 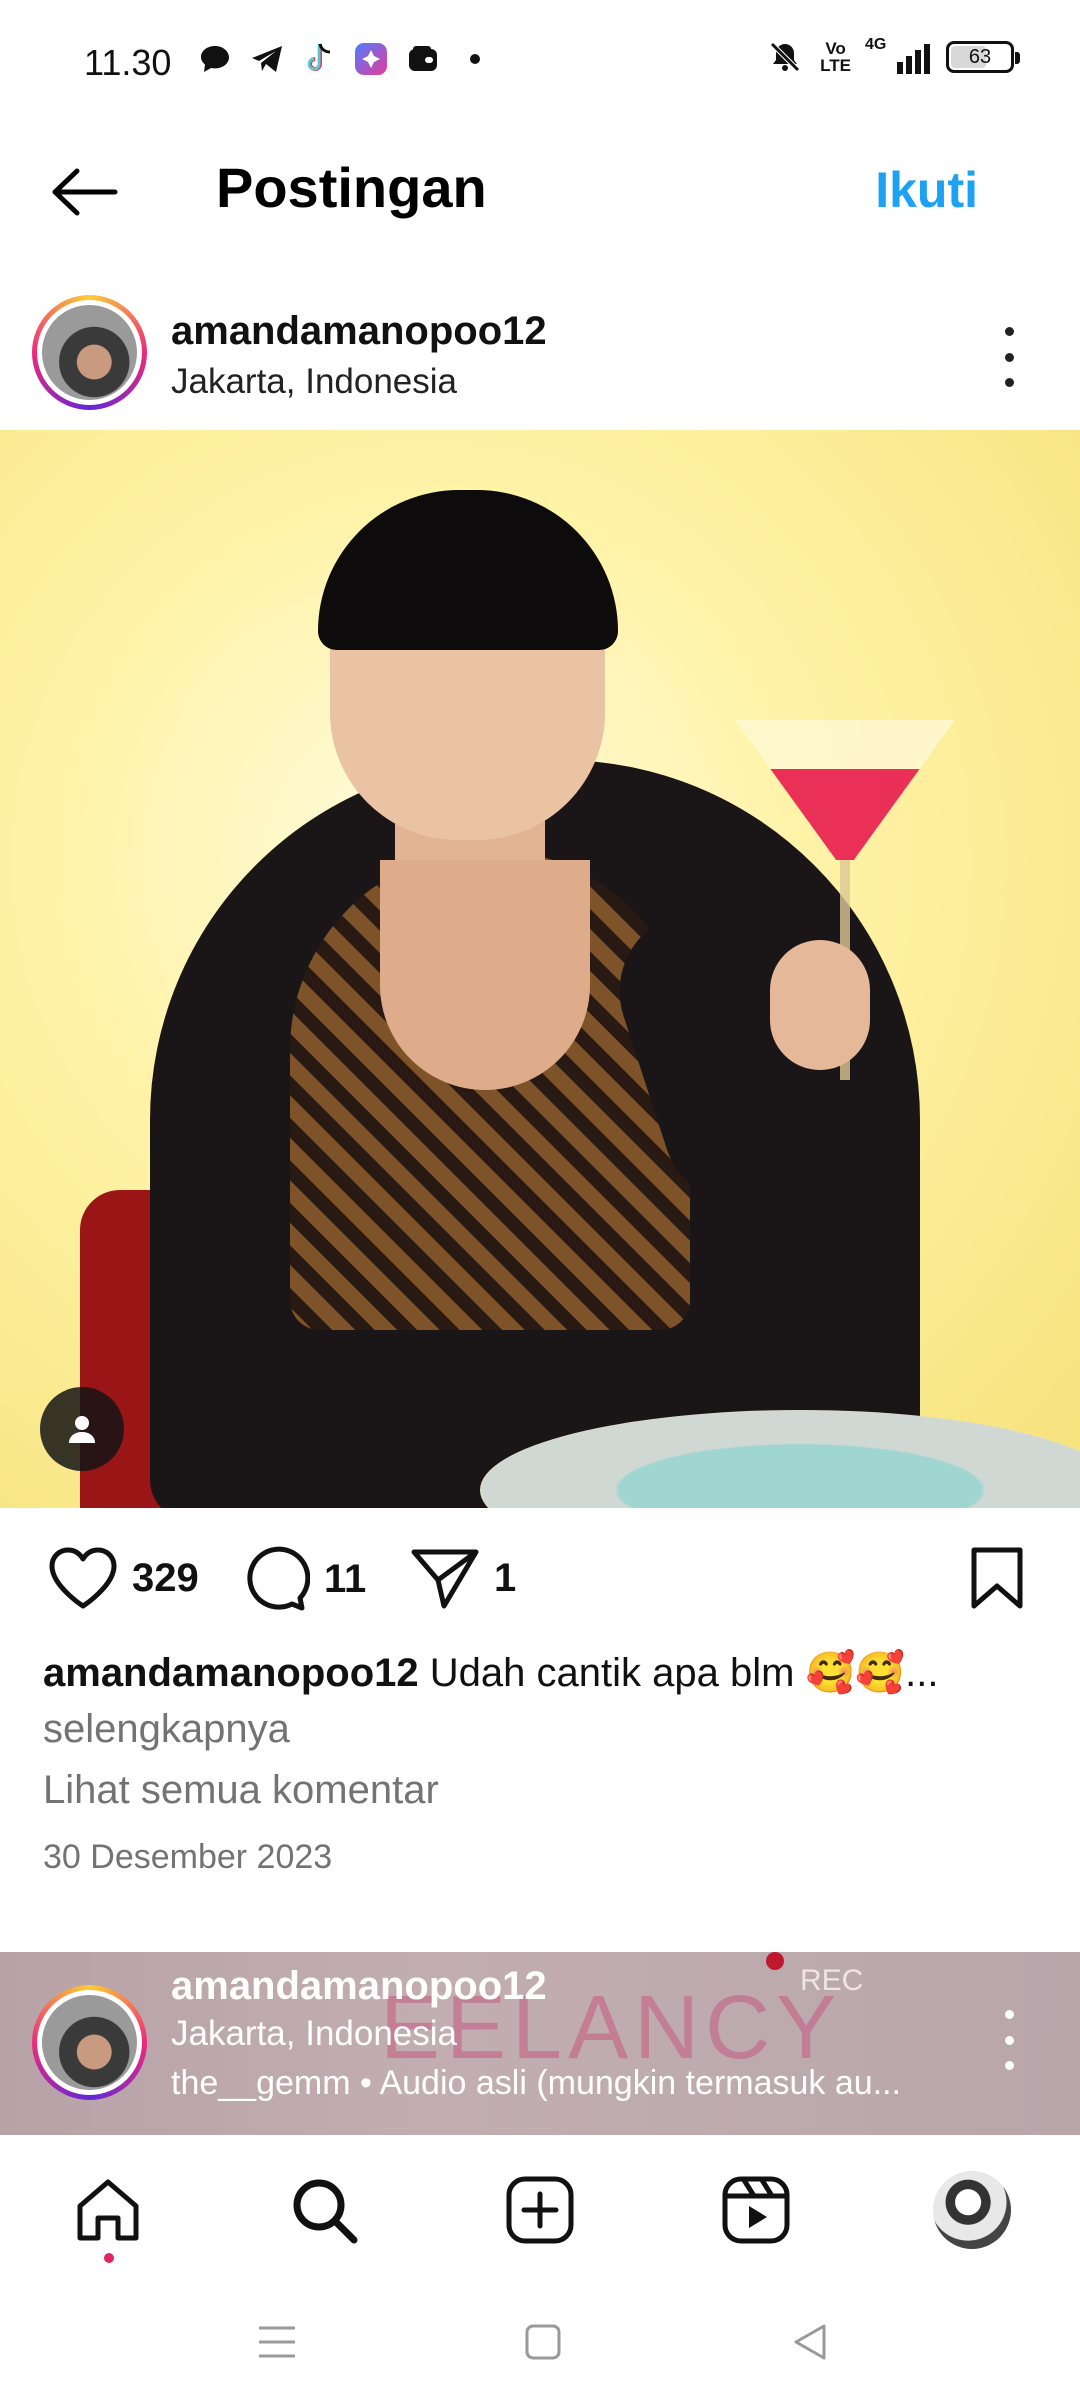 I want to click on status-time: 11.30, so click(x=128, y=62).